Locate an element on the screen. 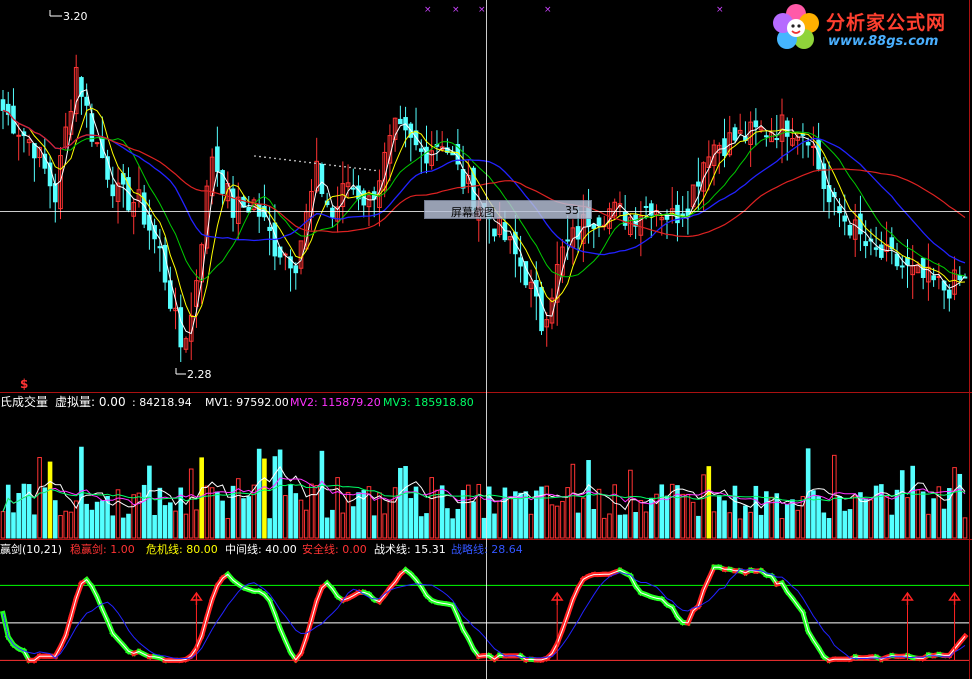 Image resolution: width=972 pixels, height=679 pixels. legend-volume: : 84218.94 is located at coordinates (162, 402).